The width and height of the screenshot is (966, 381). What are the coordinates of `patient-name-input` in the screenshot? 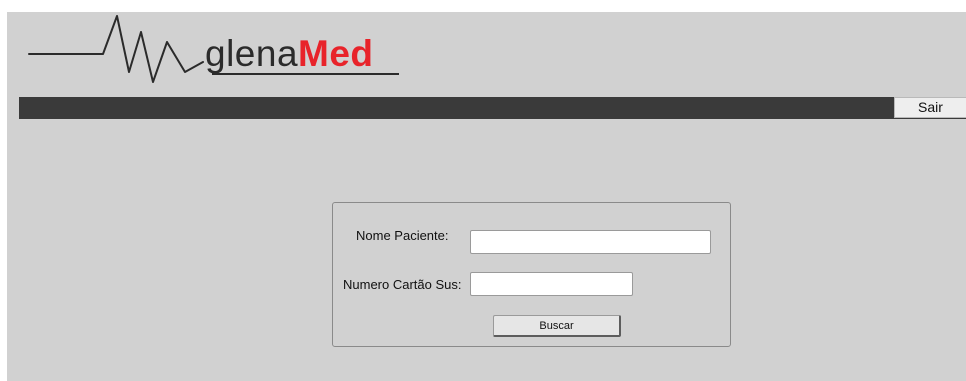 It's located at (590, 242).